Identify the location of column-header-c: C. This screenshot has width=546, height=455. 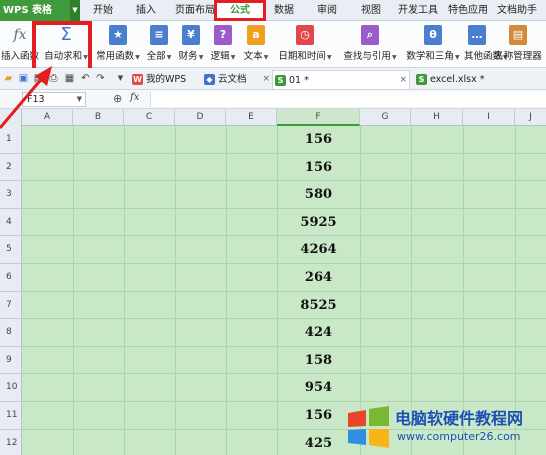
(149, 117).